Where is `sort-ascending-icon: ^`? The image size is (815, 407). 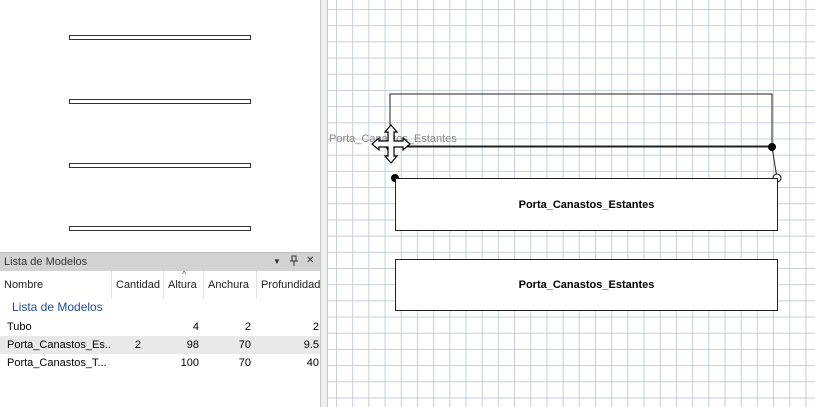
sort-ascending-icon: ^ is located at coordinates (184, 274).